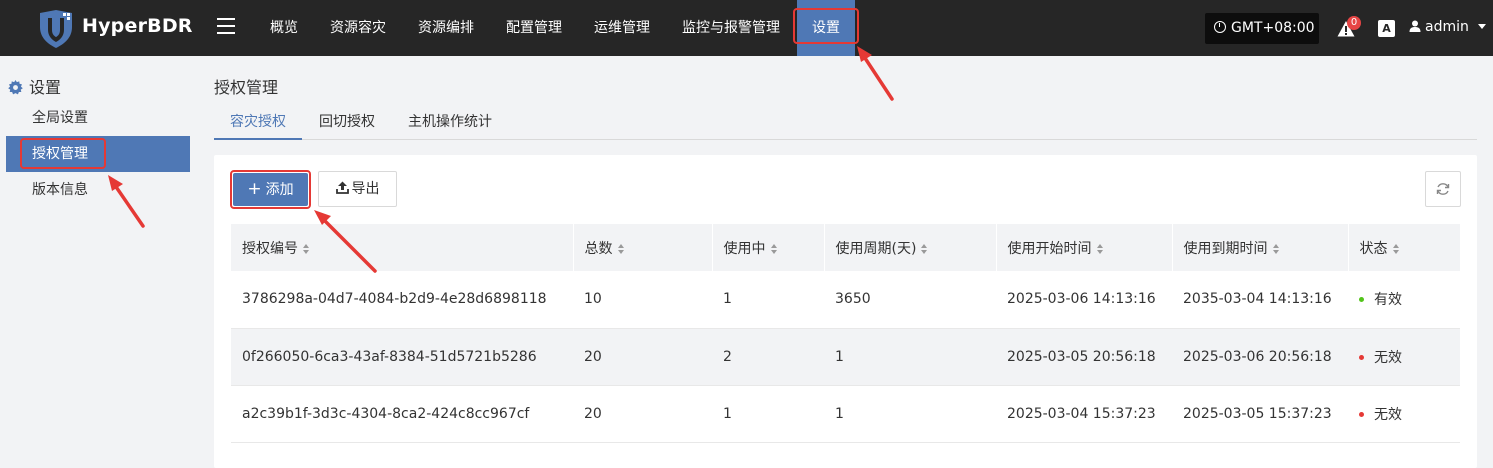 The width and height of the screenshot is (1493, 468). I want to click on column-header-label: 状态, so click(1373, 248).